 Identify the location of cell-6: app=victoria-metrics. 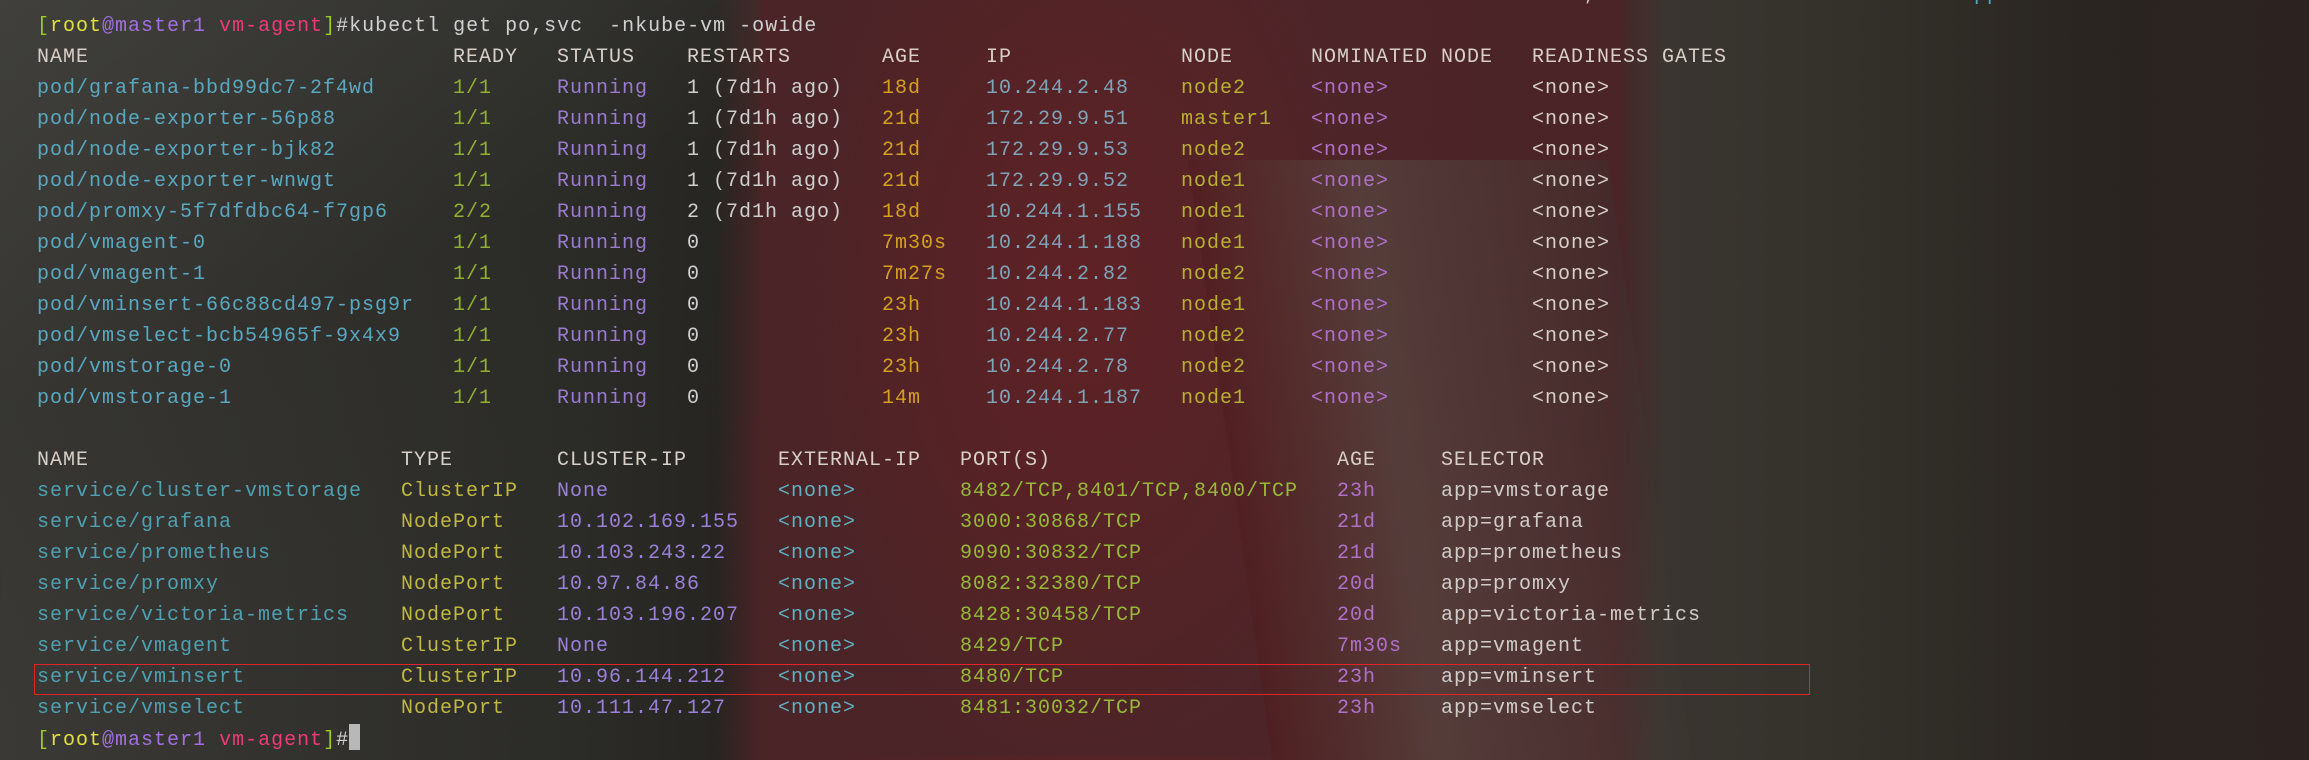
(1571, 615).